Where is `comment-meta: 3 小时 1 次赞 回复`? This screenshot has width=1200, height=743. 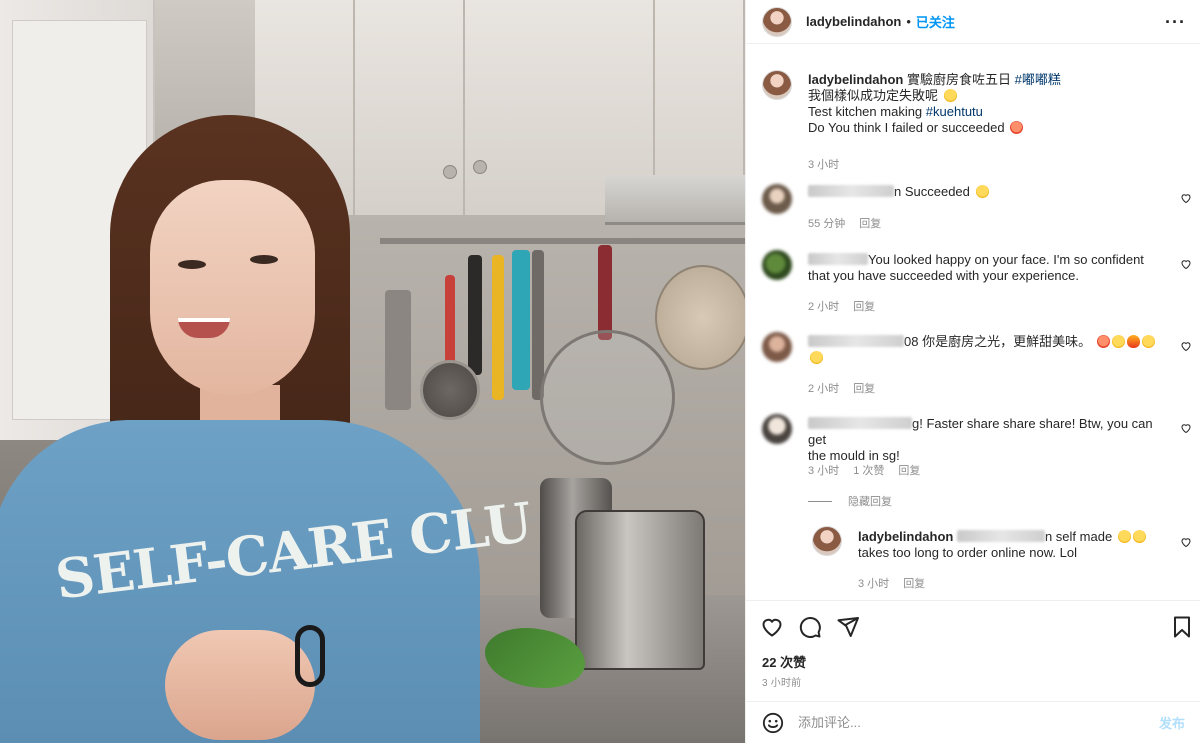 comment-meta: 3 小时 1 次赞 回复 is located at coordinates (864, 470).